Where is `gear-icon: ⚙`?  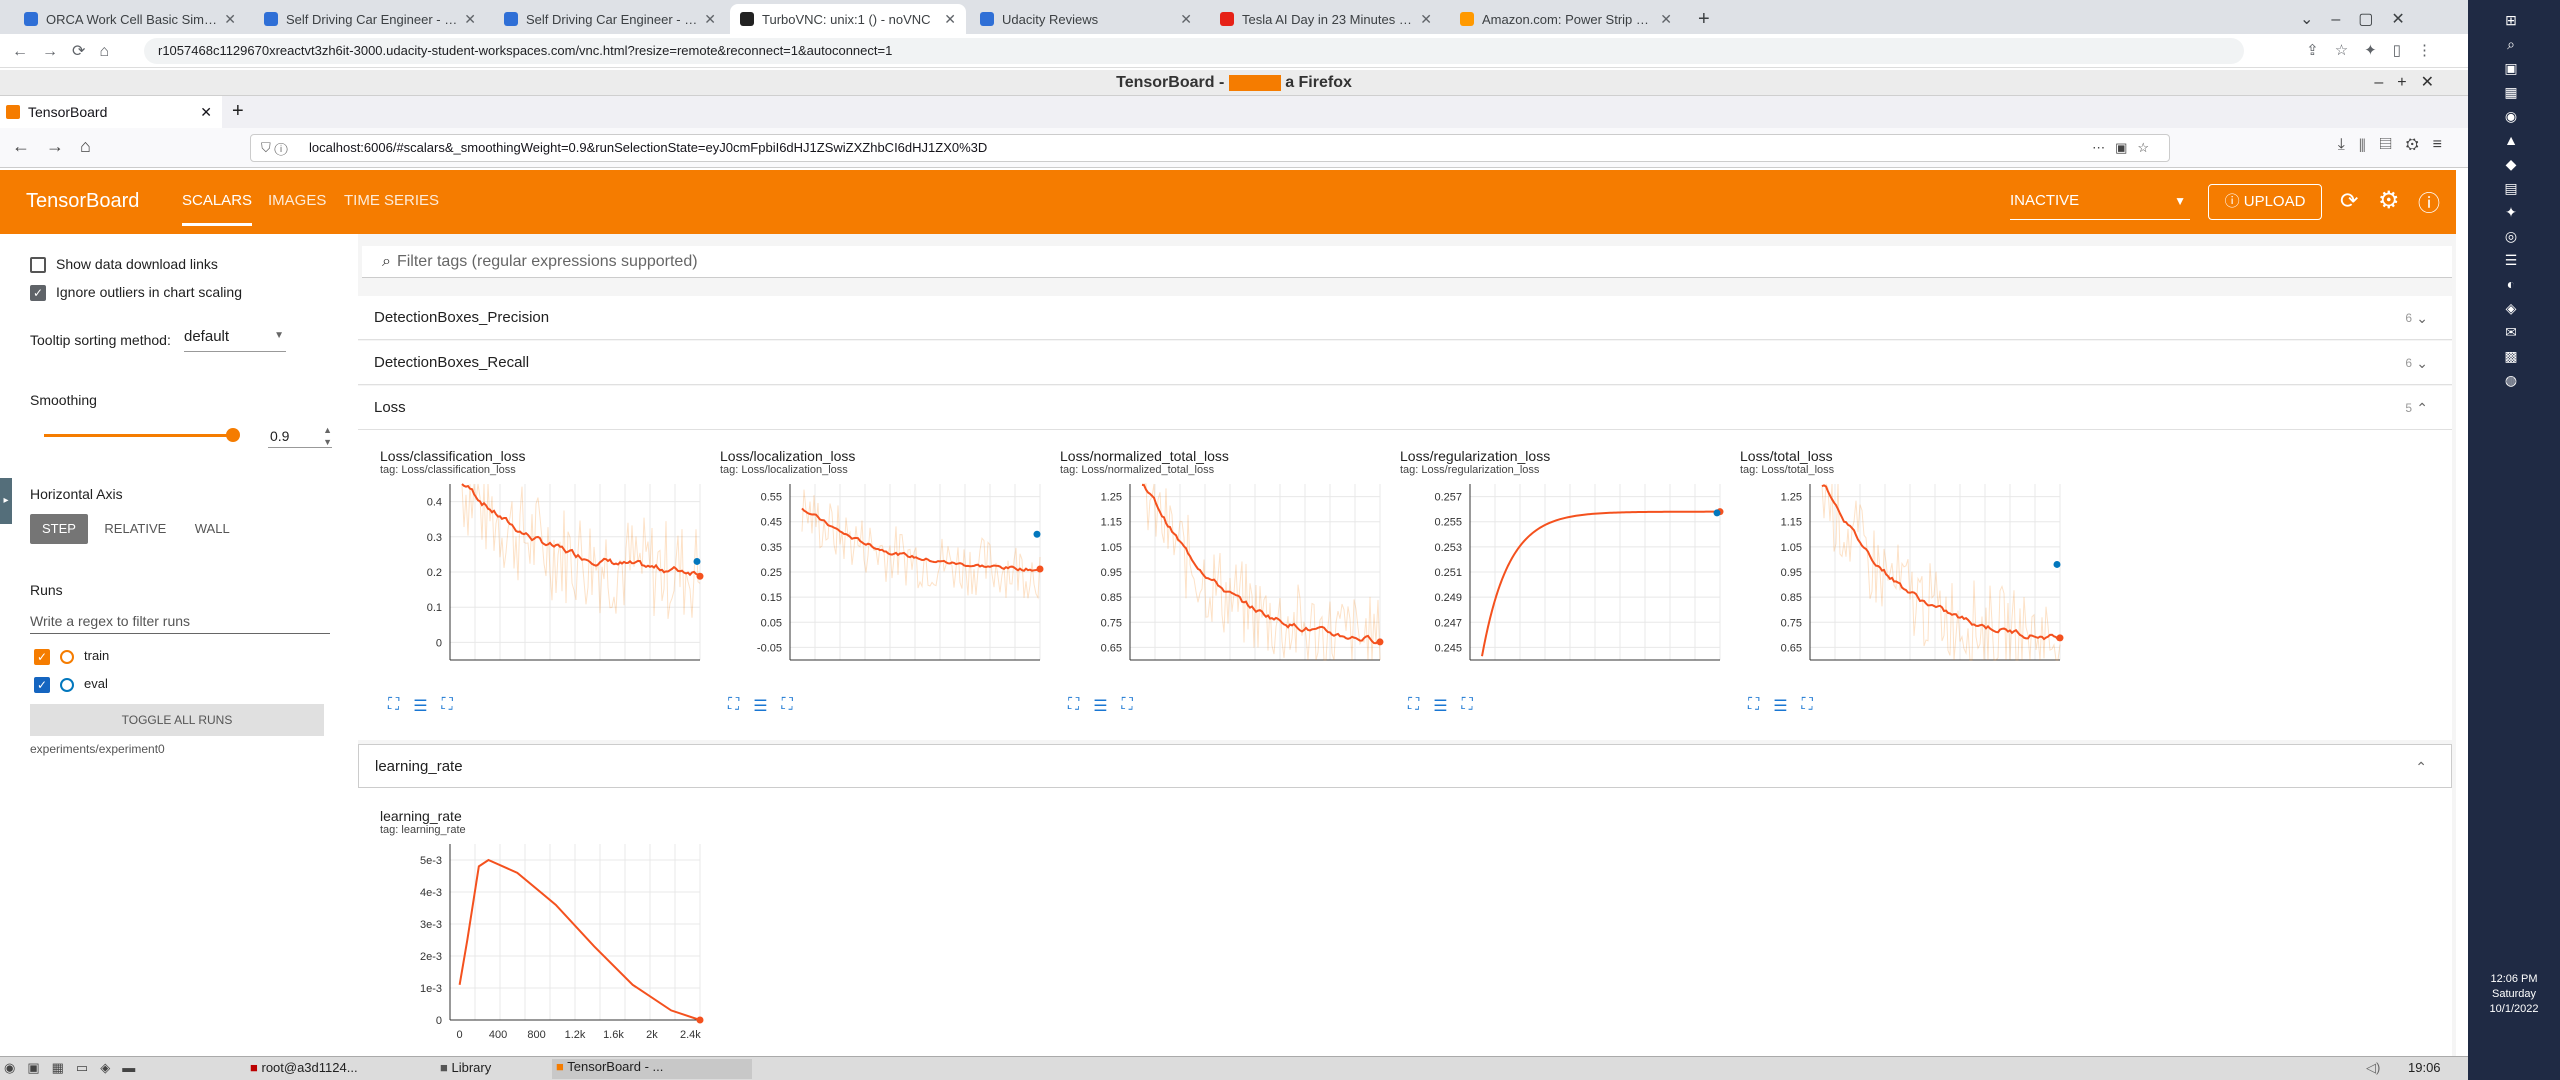
gear-icon: ⚙ is located at coordinates (2389, 200).